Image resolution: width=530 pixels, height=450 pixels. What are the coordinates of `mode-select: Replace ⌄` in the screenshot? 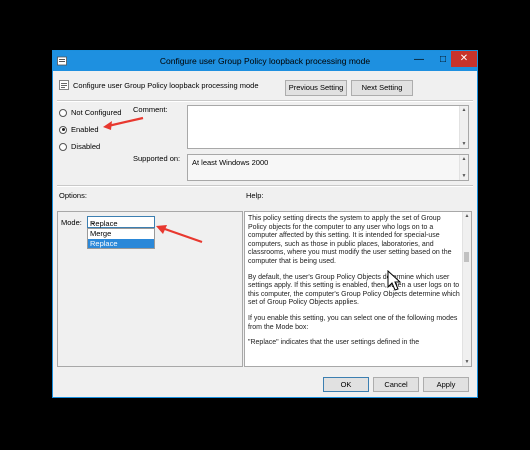 It's located at (121, 222).